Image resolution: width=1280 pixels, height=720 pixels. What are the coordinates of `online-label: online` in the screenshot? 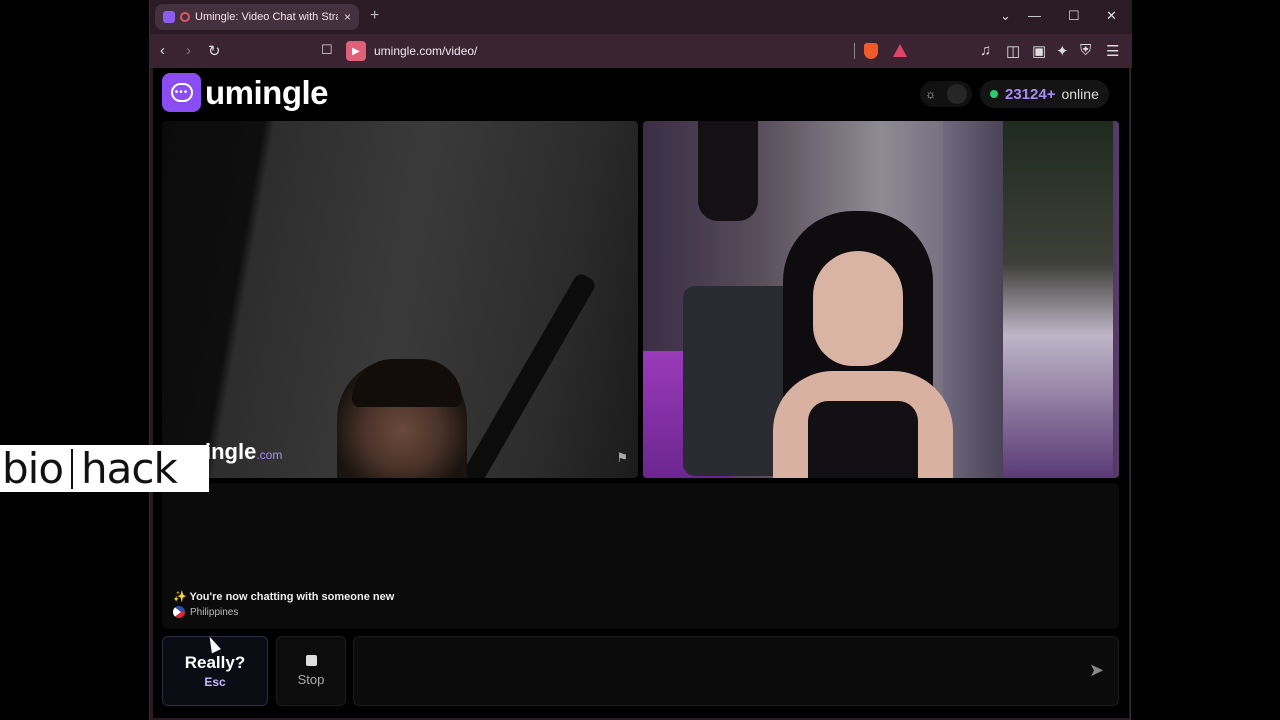 It's located at (1080, 94).